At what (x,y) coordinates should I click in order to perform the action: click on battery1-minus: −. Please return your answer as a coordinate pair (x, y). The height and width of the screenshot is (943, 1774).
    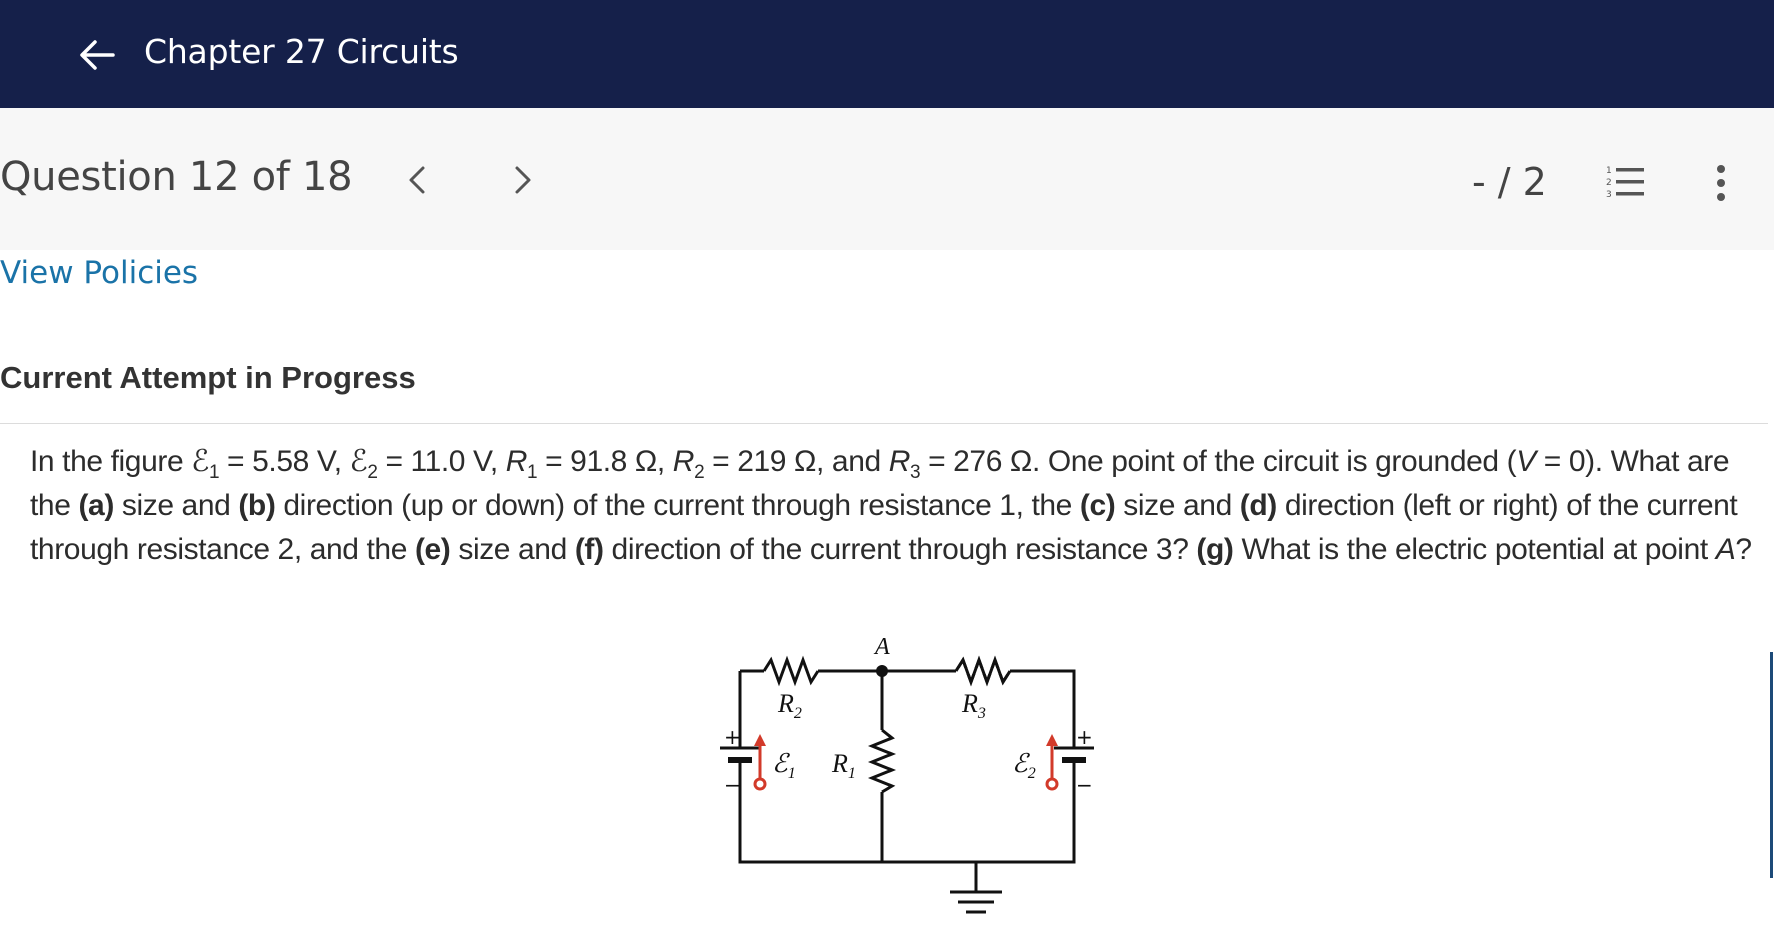
    Looking at the image, I should click on (732, 785).